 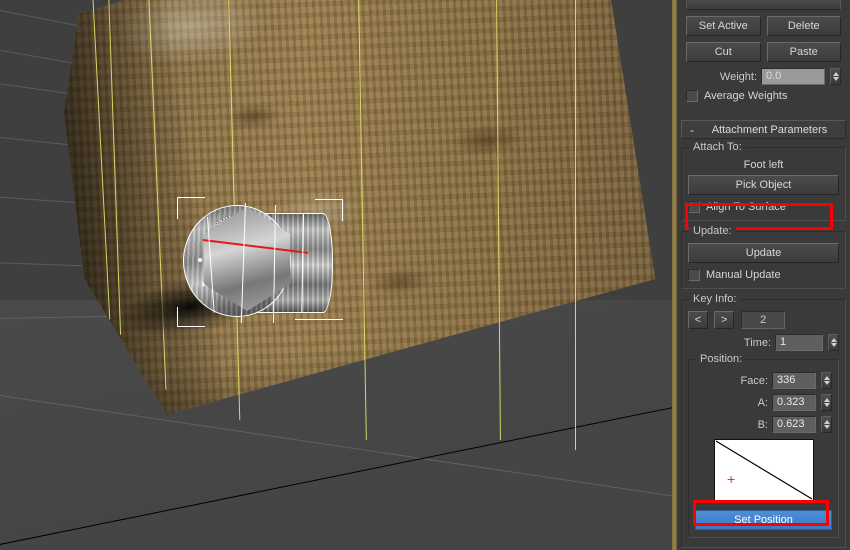 I want to click on triangle-diagonal-icon, so click(x=763, y=470).